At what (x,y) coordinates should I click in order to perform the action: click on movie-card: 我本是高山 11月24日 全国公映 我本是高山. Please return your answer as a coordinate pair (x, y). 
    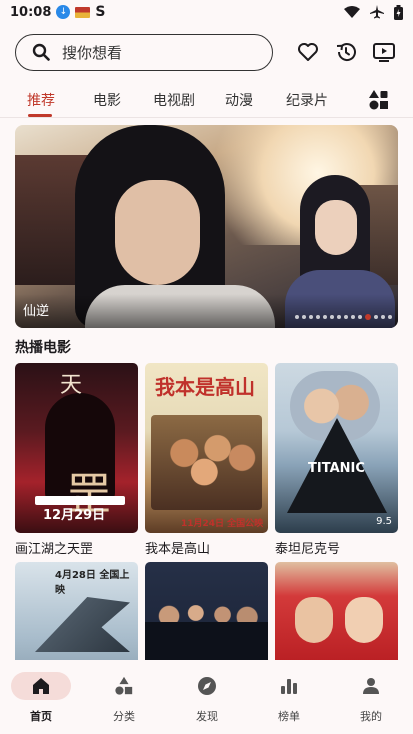
    Looking at the image, I should click on (206, 460).